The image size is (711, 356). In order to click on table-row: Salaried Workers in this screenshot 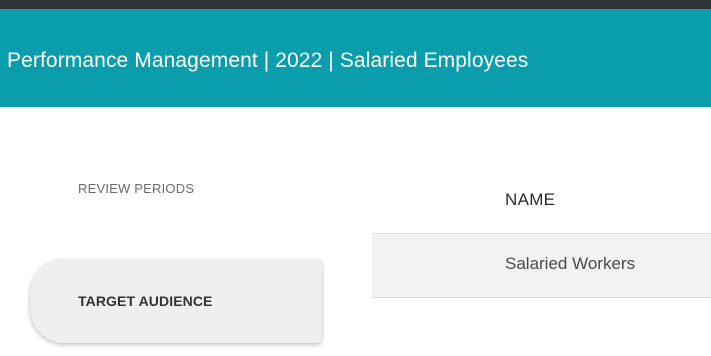, I will do `click(541, 265)`.